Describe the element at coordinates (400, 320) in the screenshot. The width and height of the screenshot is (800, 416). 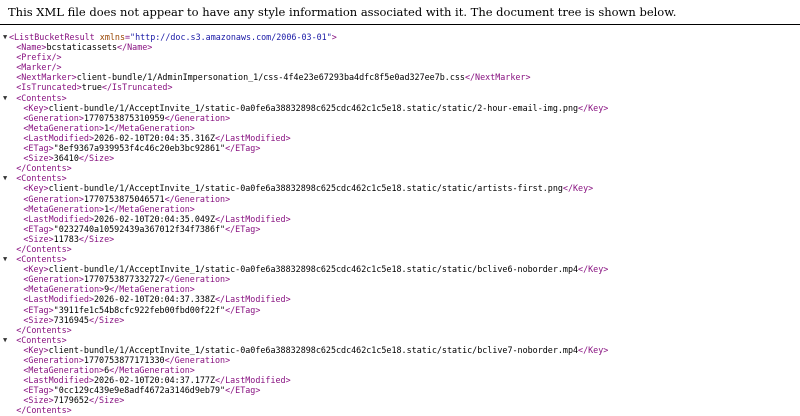
I see `size-element: <Size>7316945</Size>` at that location.